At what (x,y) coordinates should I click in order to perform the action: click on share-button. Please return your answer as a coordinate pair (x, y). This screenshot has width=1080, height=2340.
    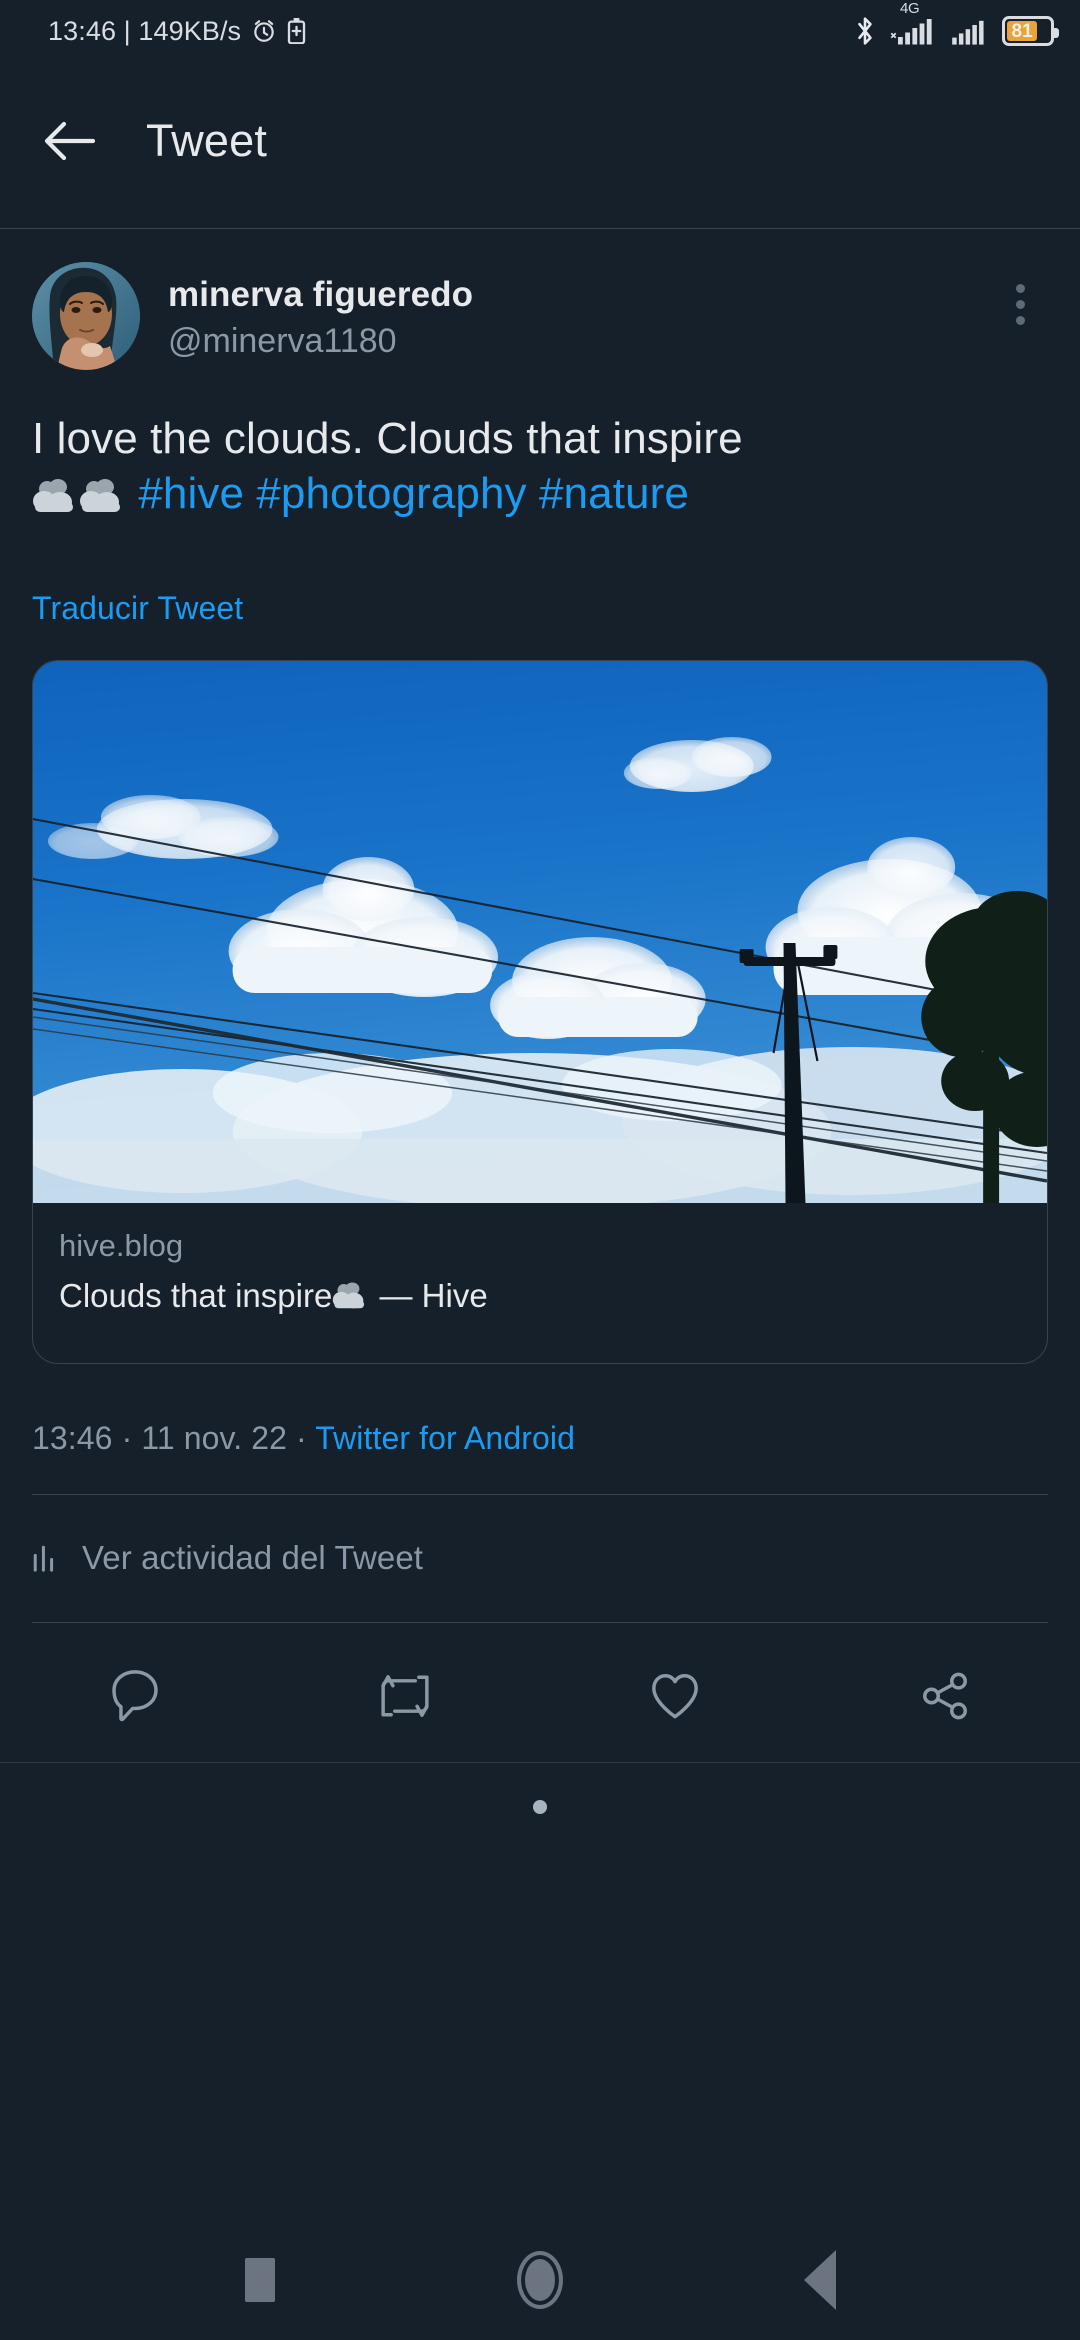
    Looking at the image, I should click on (945, 1696).